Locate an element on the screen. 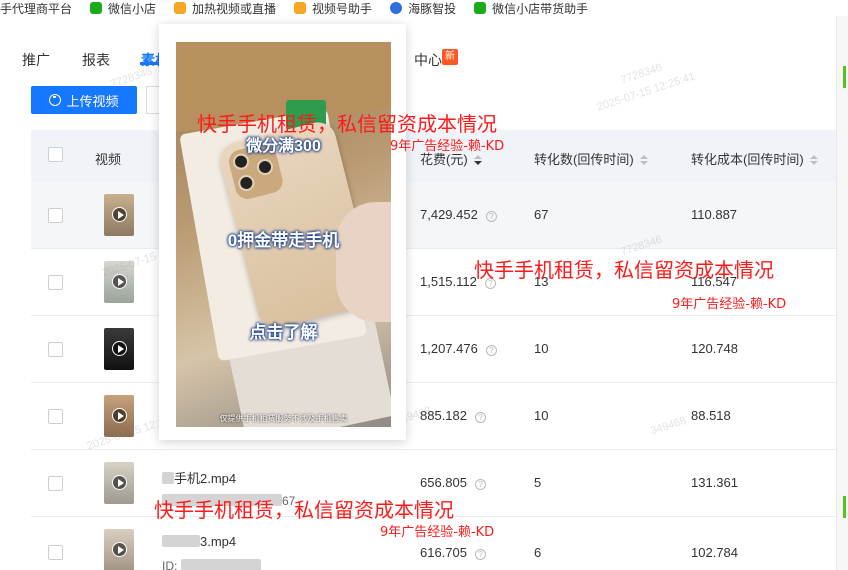 This screenshot has width=848, height=570. hand-graphic is located at coordinates (363, 262).